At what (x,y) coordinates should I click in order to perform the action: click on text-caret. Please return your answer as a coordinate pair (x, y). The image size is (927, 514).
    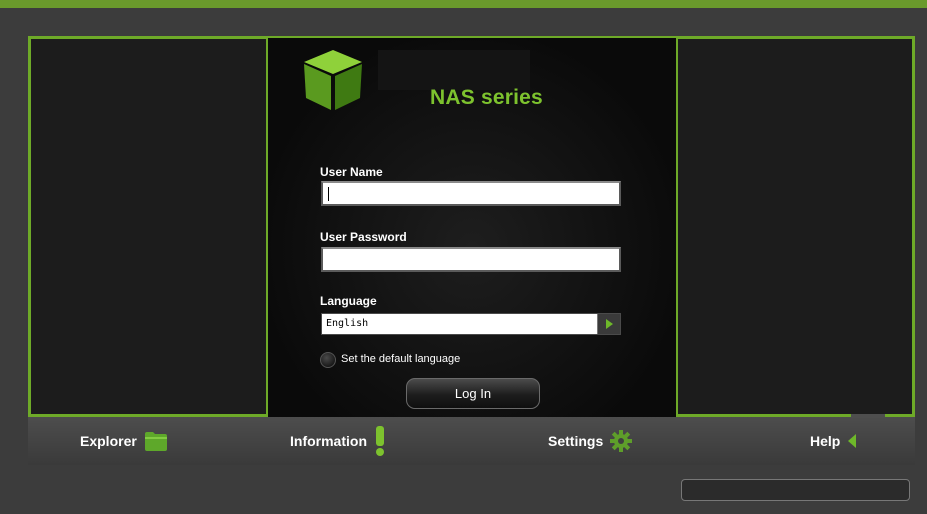
    Looking at the image, I should click on (328, 194).